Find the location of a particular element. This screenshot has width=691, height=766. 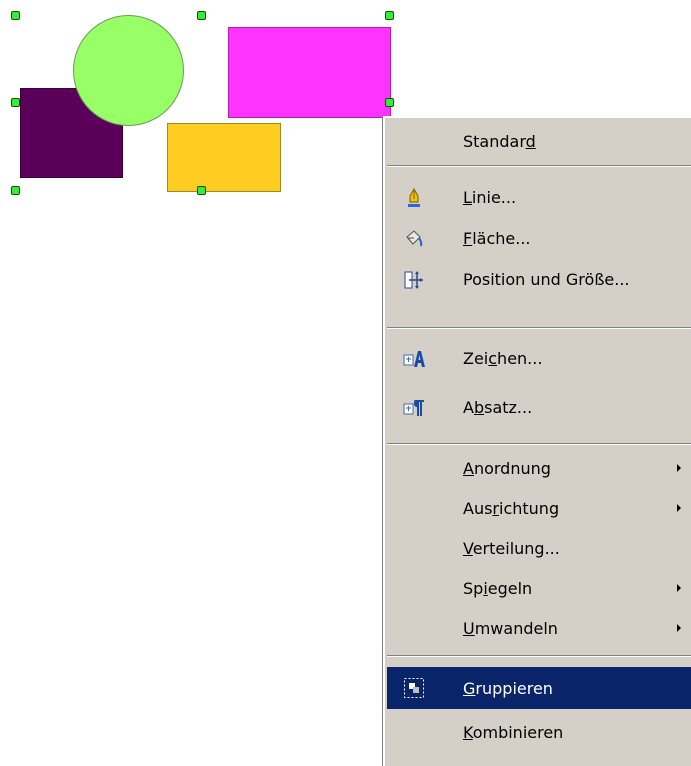

position-size-icon is located at coordinates (414, 280).